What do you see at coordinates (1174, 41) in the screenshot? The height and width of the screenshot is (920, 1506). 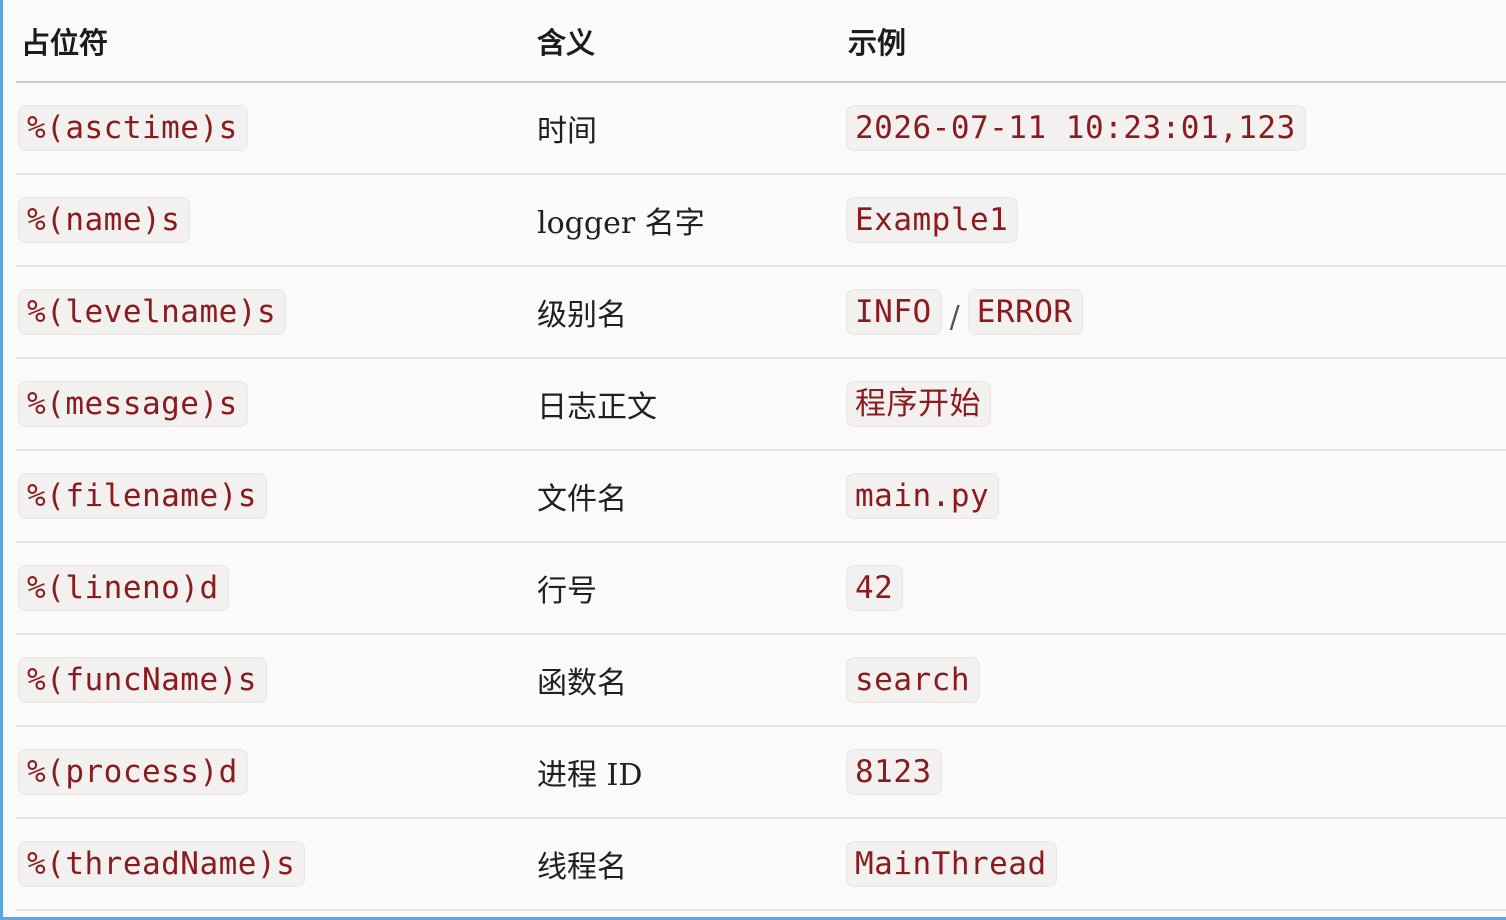 I see `header-example: 示例` at bounding box center [1174, 41].